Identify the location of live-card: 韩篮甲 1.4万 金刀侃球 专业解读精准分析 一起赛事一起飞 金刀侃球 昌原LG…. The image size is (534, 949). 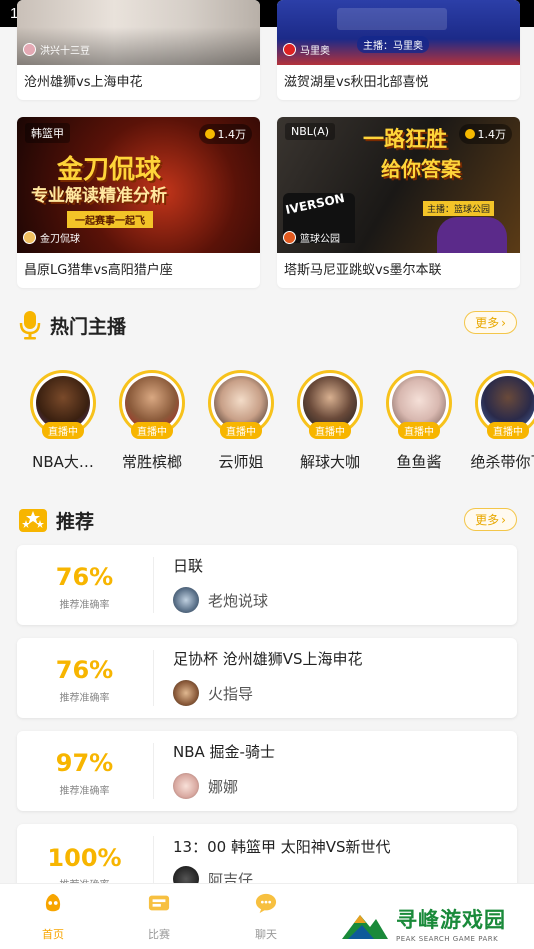
(138, 202).